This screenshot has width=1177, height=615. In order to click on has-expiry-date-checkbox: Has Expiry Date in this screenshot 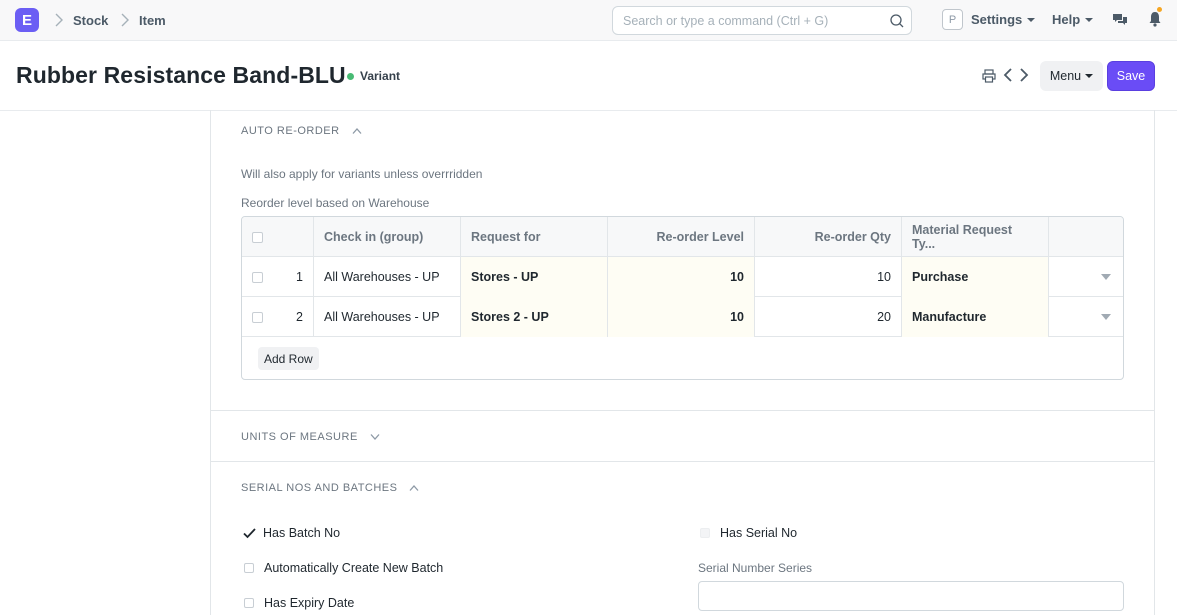, I will do `click(299, 603)`.